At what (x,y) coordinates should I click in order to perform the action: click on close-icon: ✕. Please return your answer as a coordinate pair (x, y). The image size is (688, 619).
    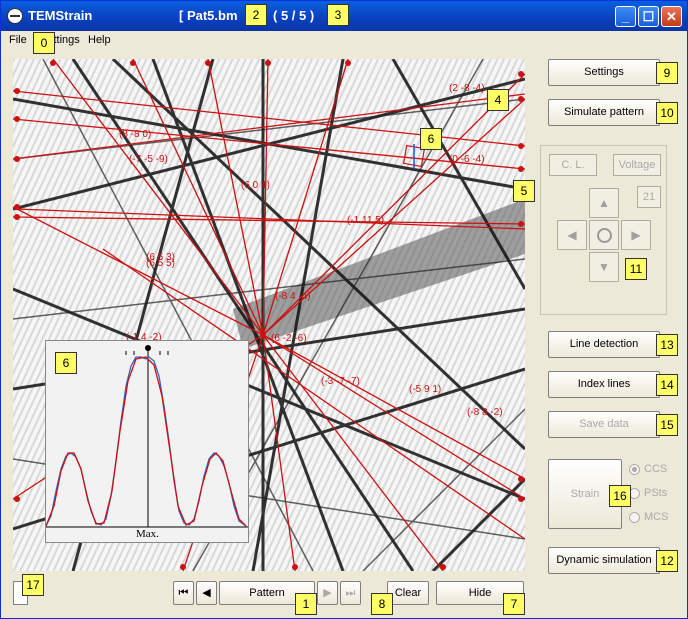
    Looking at the image, I should click on (671, 16).